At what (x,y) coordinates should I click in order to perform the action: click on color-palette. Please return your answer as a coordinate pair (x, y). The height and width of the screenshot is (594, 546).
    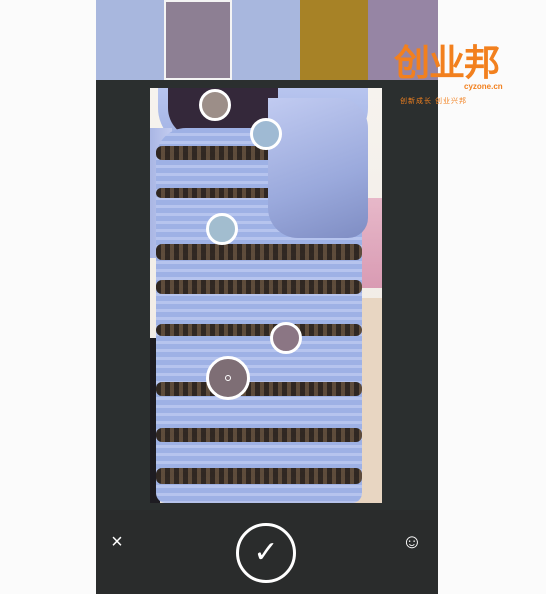
    Looking at the image, I should click on (267, 40).